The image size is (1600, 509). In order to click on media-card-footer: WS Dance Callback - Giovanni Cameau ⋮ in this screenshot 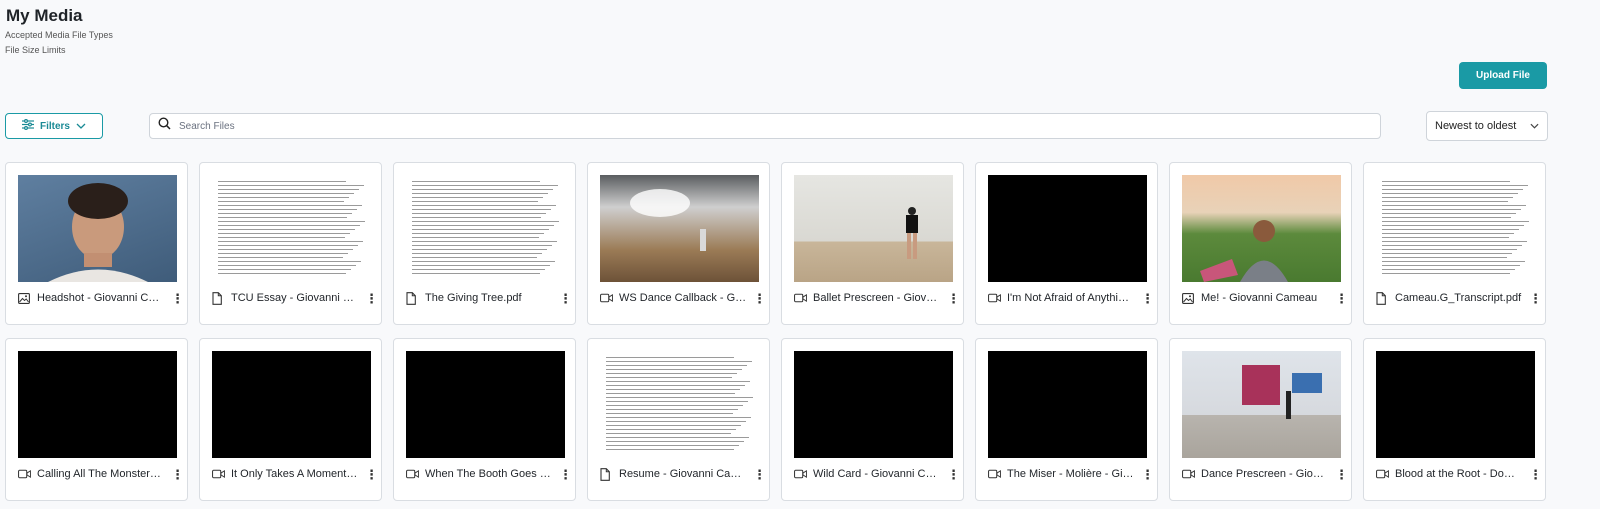, I will do `click(683, 298)`.